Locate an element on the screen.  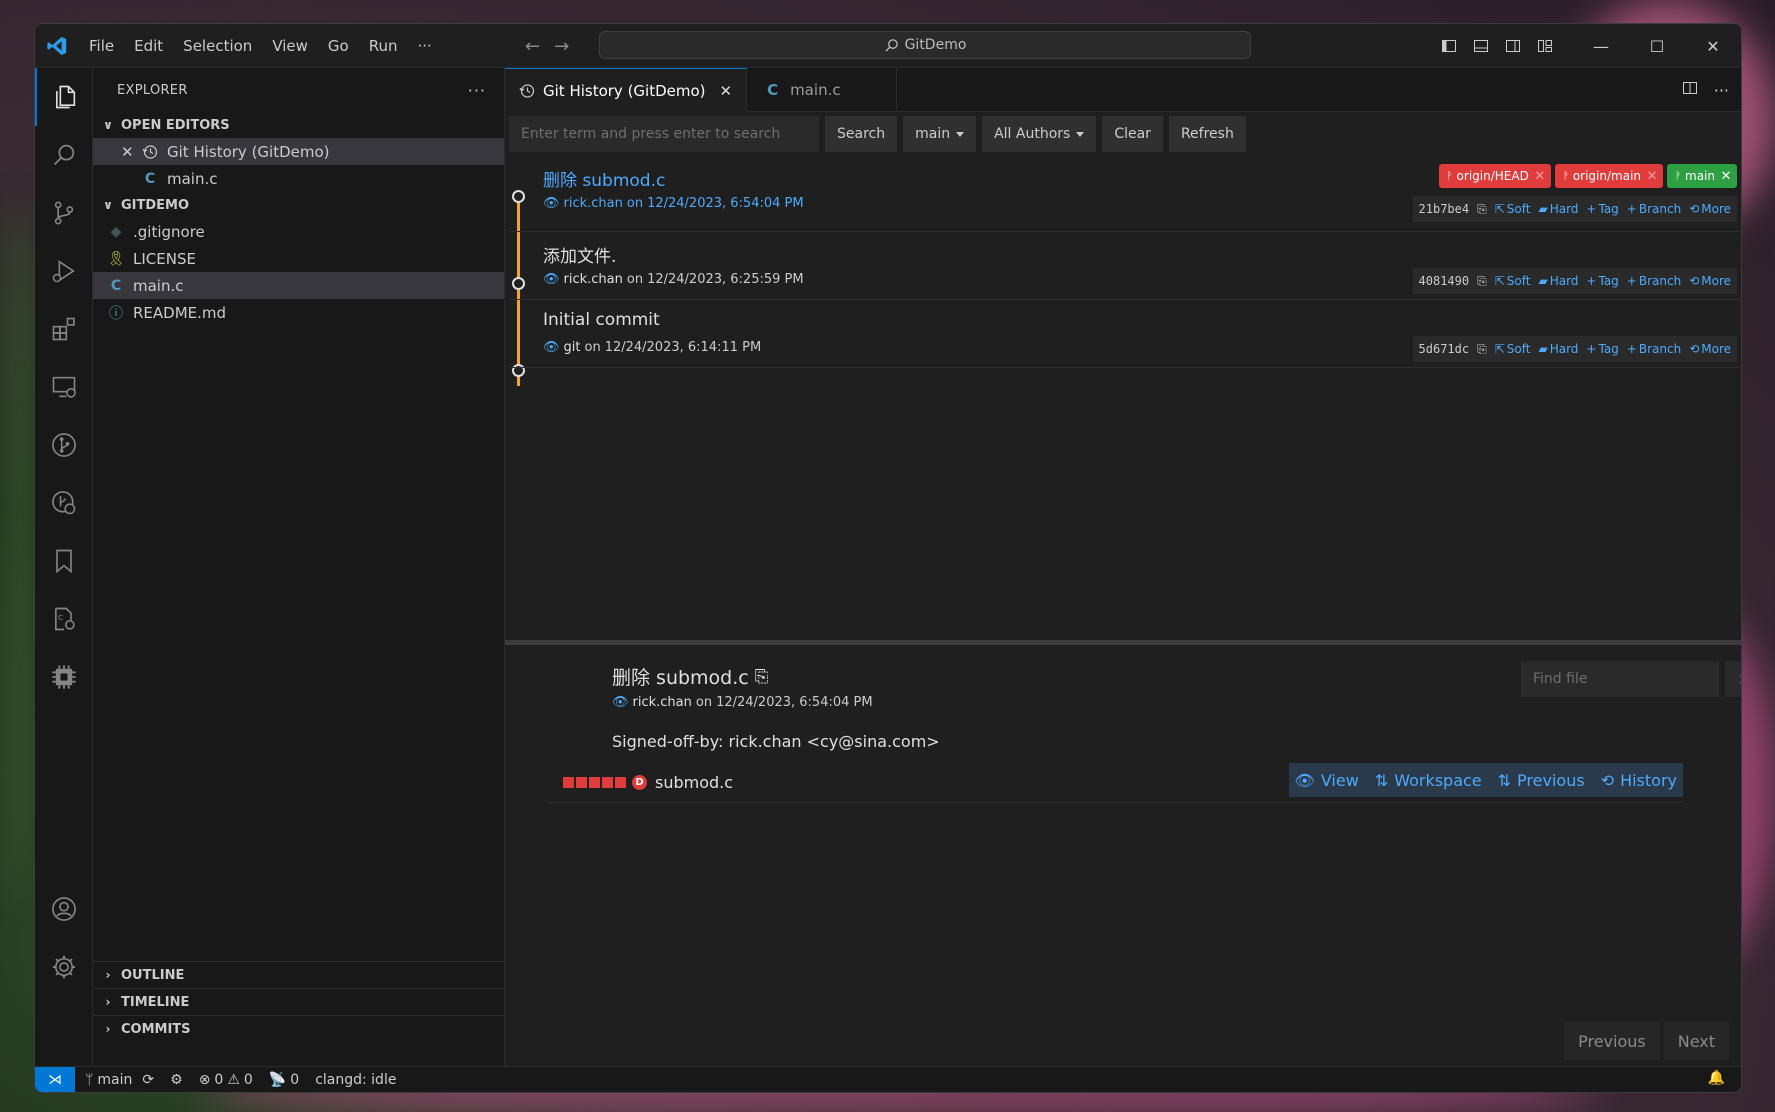
commit-message: 添加文件. is located at coordinates (579, 254).